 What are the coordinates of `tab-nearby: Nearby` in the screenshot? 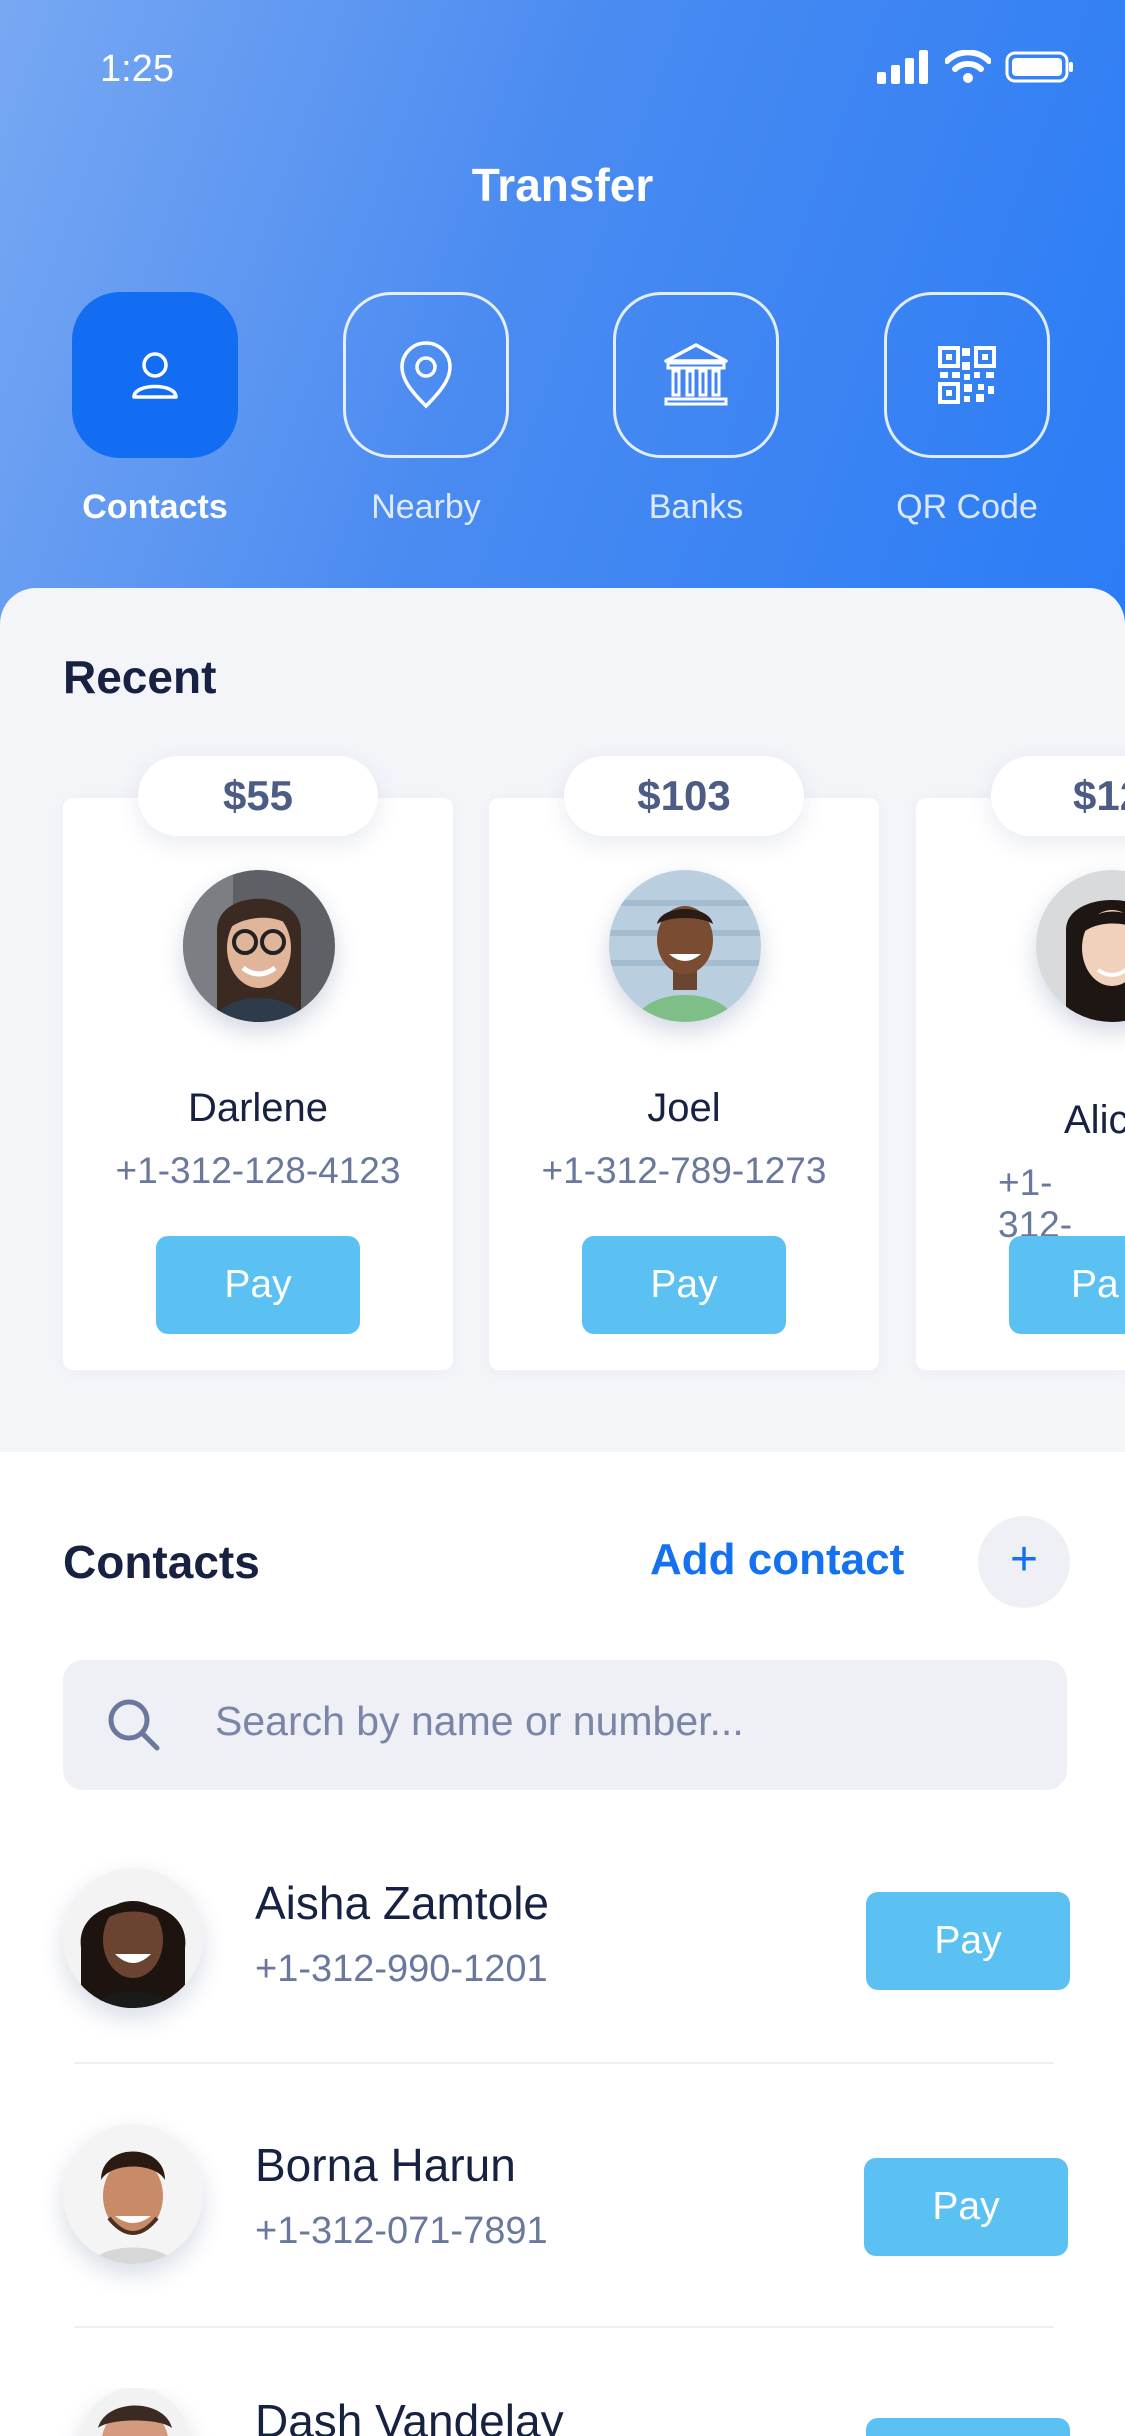 It's located at (426, 409).